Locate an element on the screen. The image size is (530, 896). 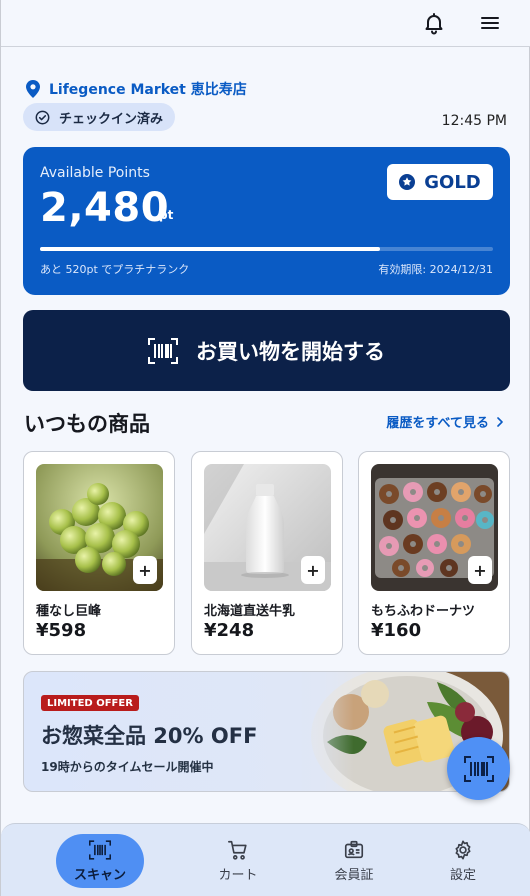
product-price: ¥248 is located at coordinates (229, 630).